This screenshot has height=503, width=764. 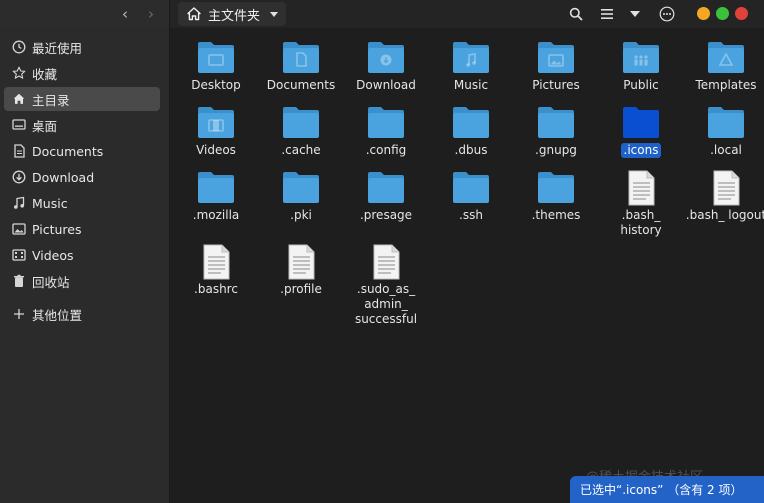 I want to click on sidebar-item-label: Download, so click(x=63, y=177).